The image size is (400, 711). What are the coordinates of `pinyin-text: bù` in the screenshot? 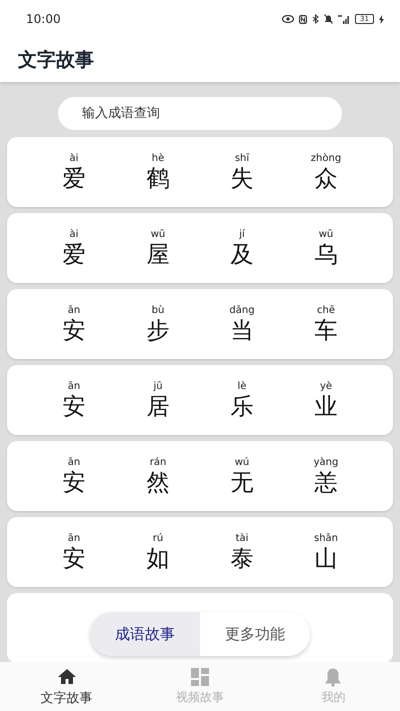 It's located at (158, 310).